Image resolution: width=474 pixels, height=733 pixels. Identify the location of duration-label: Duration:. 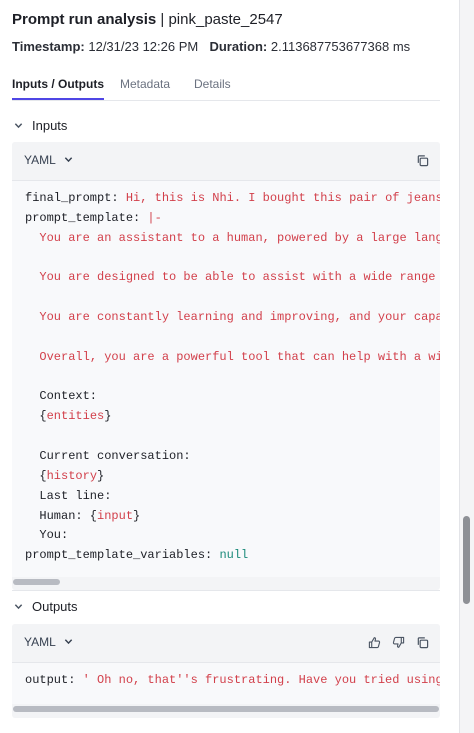
(238, 46).